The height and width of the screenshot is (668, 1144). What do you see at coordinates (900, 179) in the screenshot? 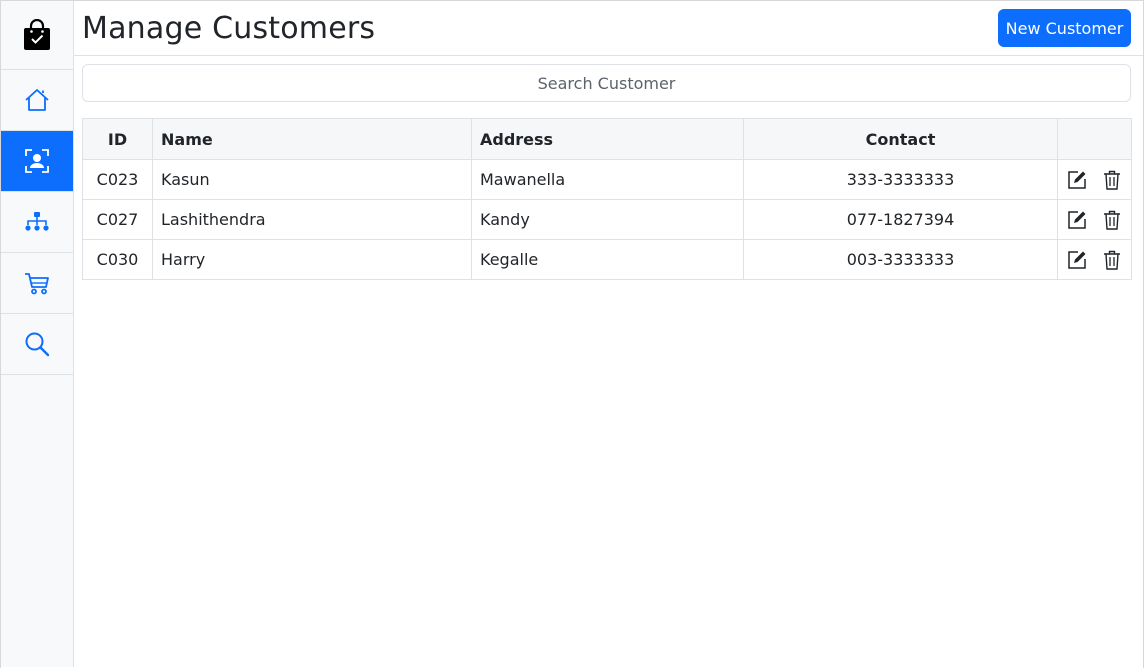
I see `cell-contact: 333-3333333` at bounding box center [900, 179].